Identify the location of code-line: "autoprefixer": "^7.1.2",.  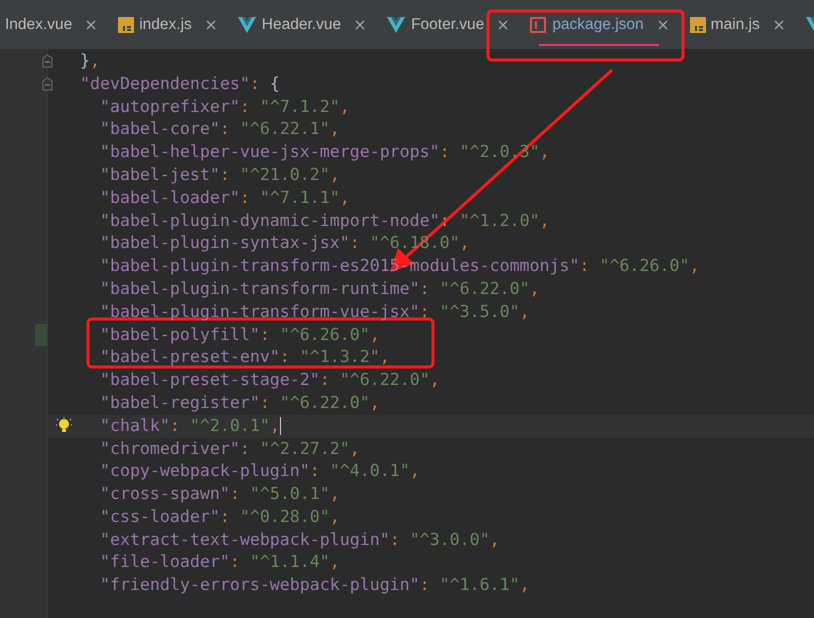
(224, 107).